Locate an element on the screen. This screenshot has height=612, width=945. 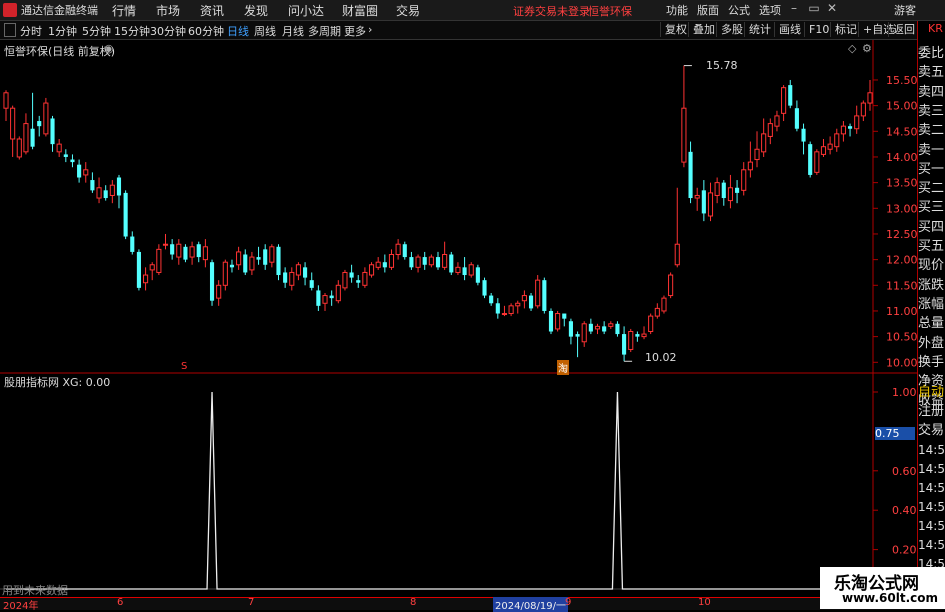
watermark-url: www.60lt.com is located at coordinates (890, 598).